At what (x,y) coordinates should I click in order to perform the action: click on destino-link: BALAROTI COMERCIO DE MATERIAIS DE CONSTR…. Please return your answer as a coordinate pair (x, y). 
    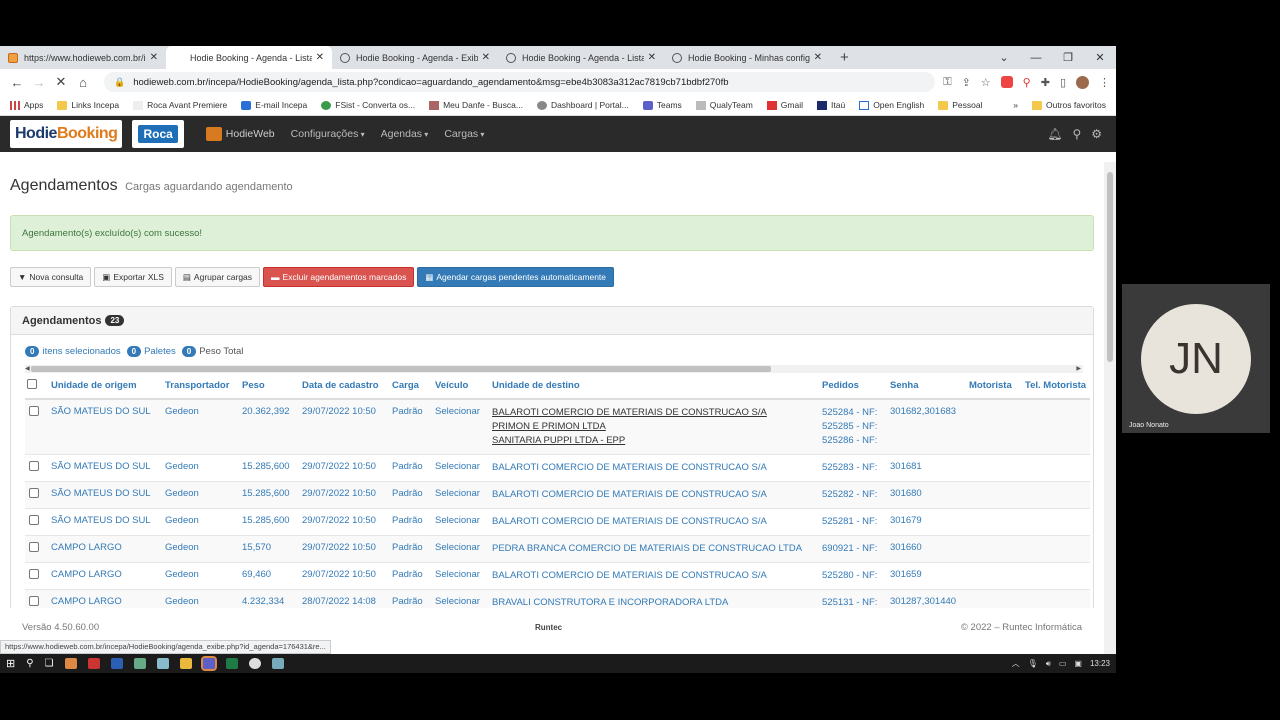
    Looking at the image, I should click on (653, 468).